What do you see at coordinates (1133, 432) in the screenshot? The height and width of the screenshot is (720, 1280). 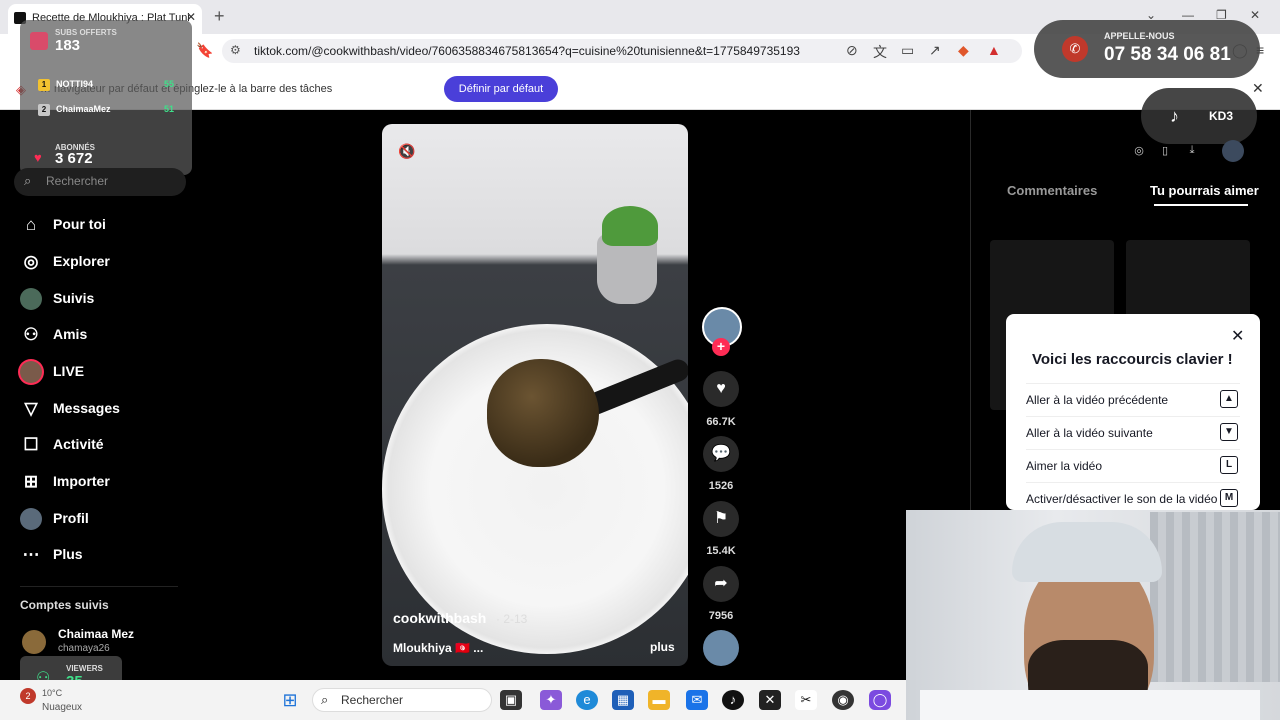 I see `shortcut-row: Aller à la vidéo suivante ▼` at bounding box center [1133, 432].